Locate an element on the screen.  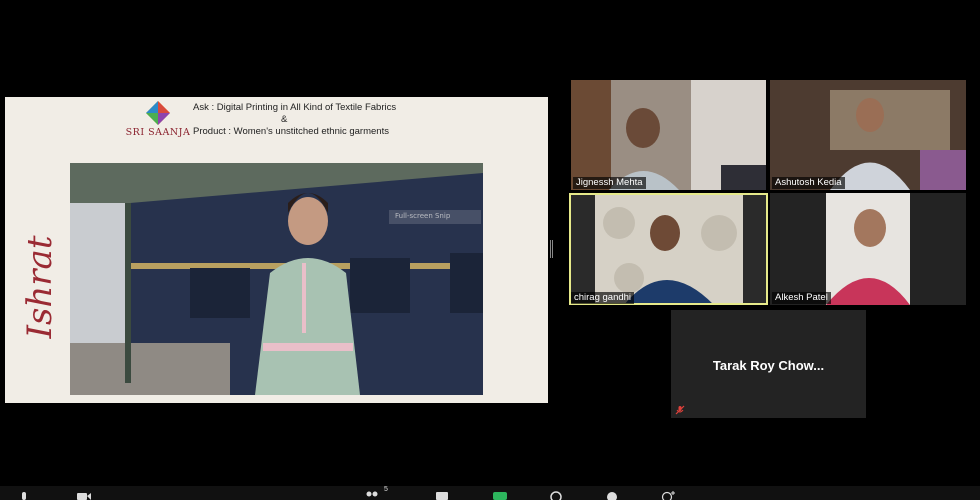
participant-tile: Alkesh Patel is located at coordinates (868, 249).